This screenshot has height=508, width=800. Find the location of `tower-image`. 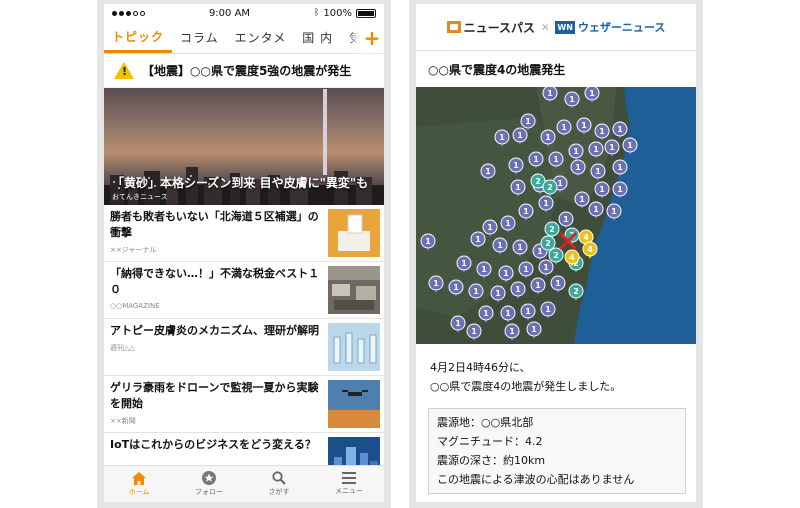

tower-image is located at coordinates (325, 132).